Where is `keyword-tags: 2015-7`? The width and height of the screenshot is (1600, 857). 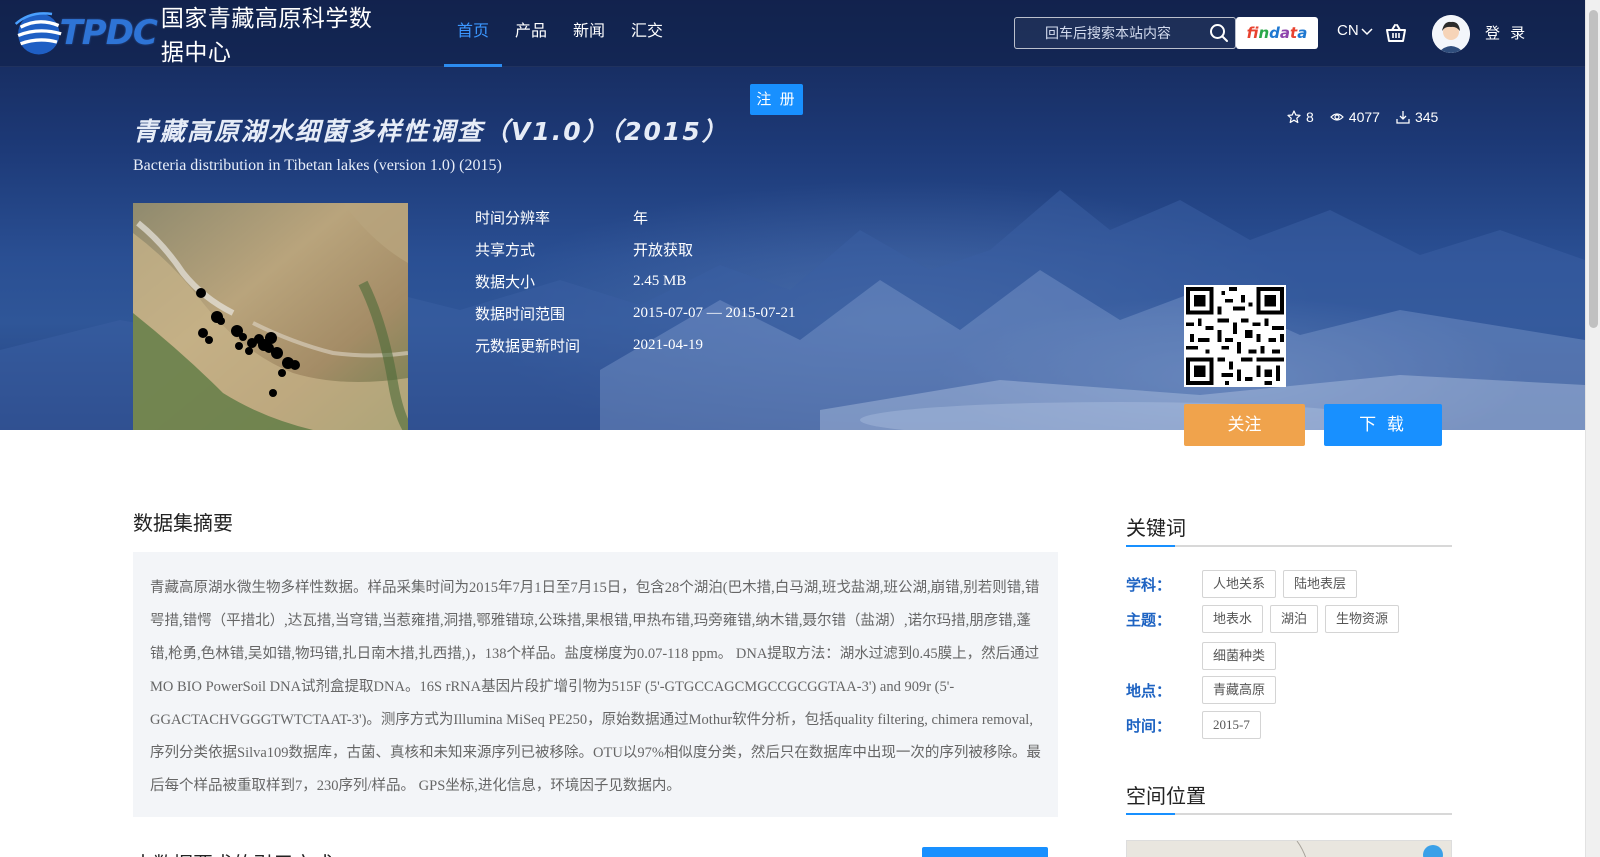
keyword-tags: 2015-7 is located at coordinates (1319, 725).